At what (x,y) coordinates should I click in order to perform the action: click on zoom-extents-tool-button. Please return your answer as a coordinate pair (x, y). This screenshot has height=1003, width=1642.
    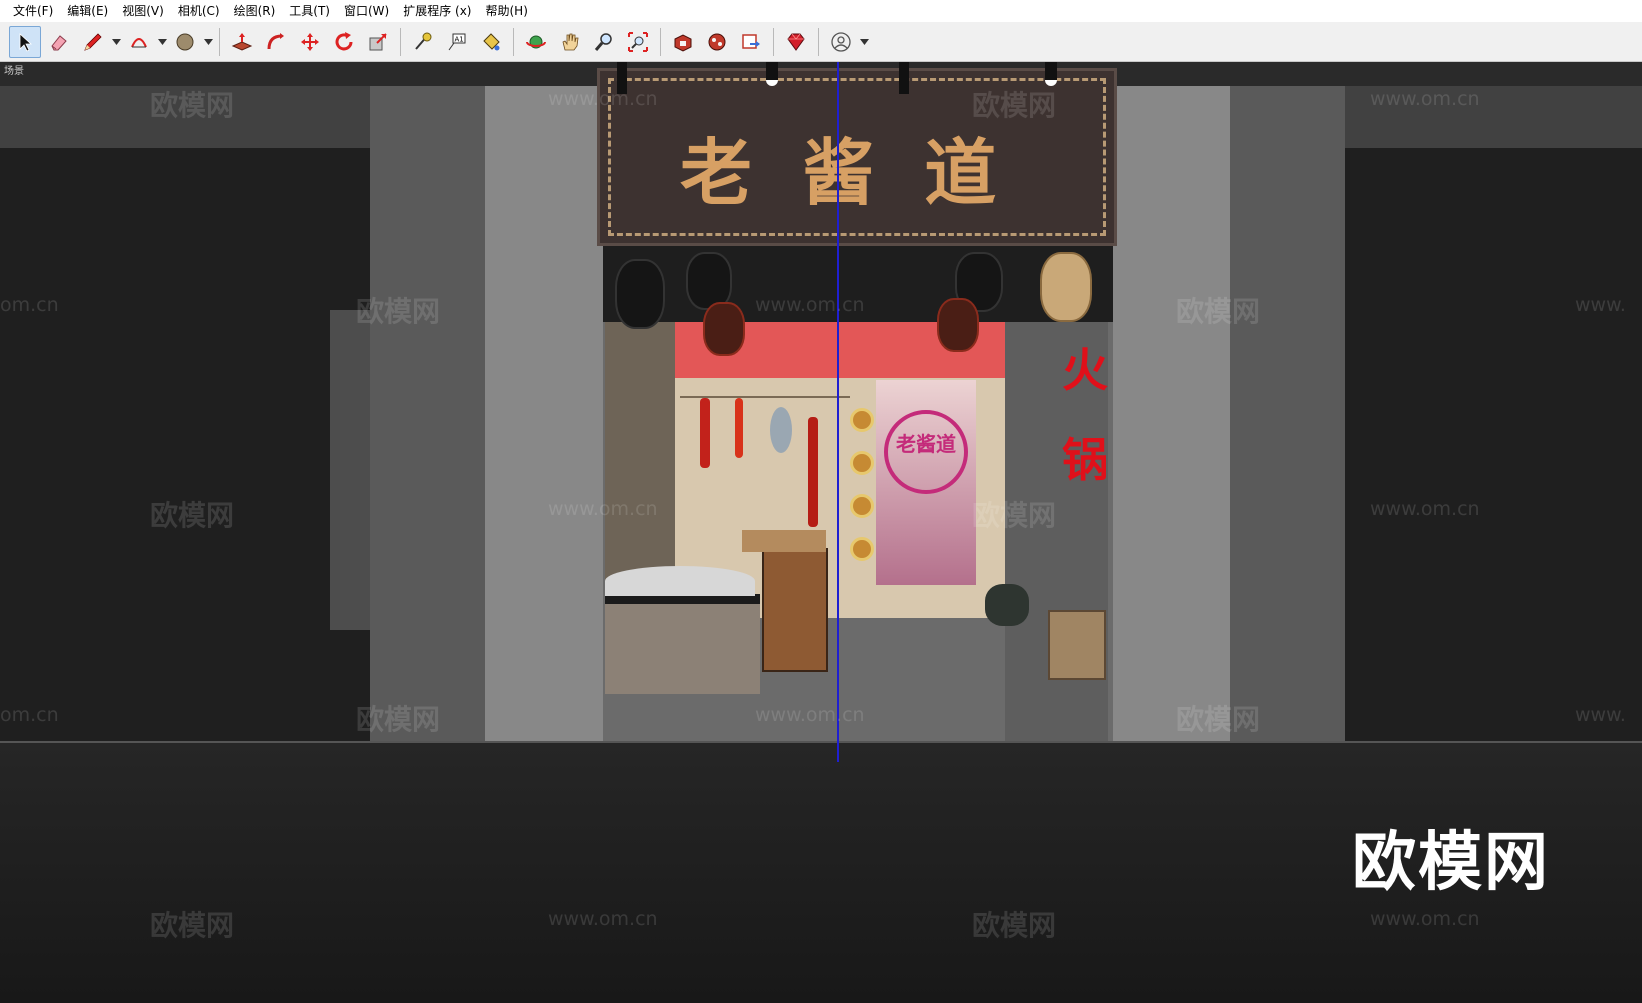
    Looking at the image, I should click on (638, 42).